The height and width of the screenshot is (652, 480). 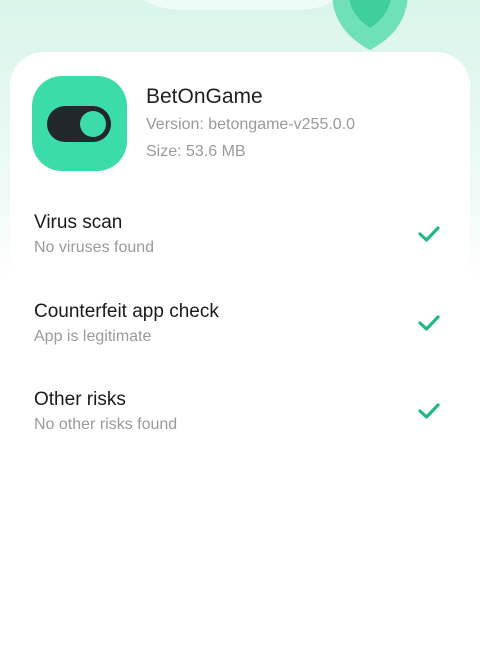 I want to click on check-subtitle: App is legitimate, so click(x=93, y=336).